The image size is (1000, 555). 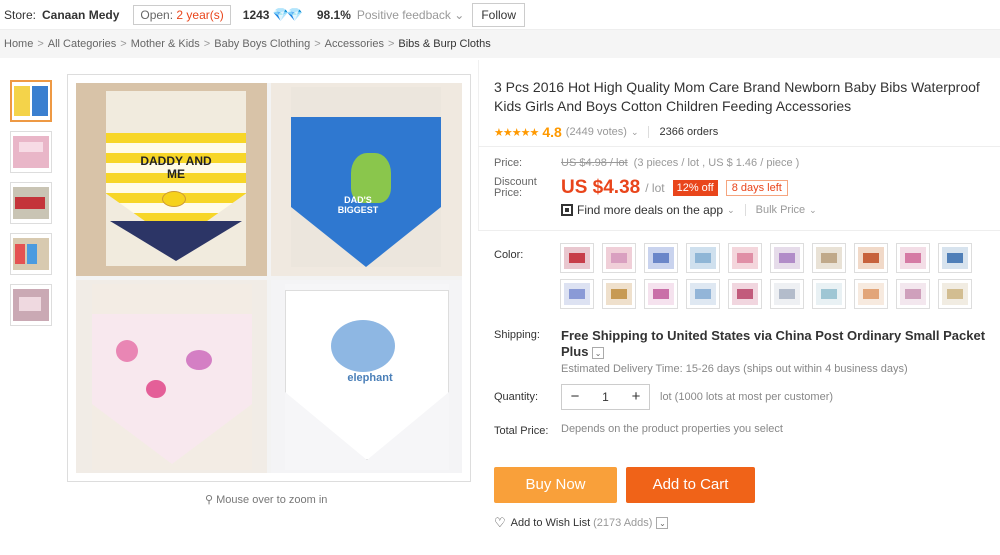 What do you see at coordinates (165, 44) in the screenshot?
I see `breadcrumb-mother-kids: Mother & Kids` at bounding box center [165, 44].